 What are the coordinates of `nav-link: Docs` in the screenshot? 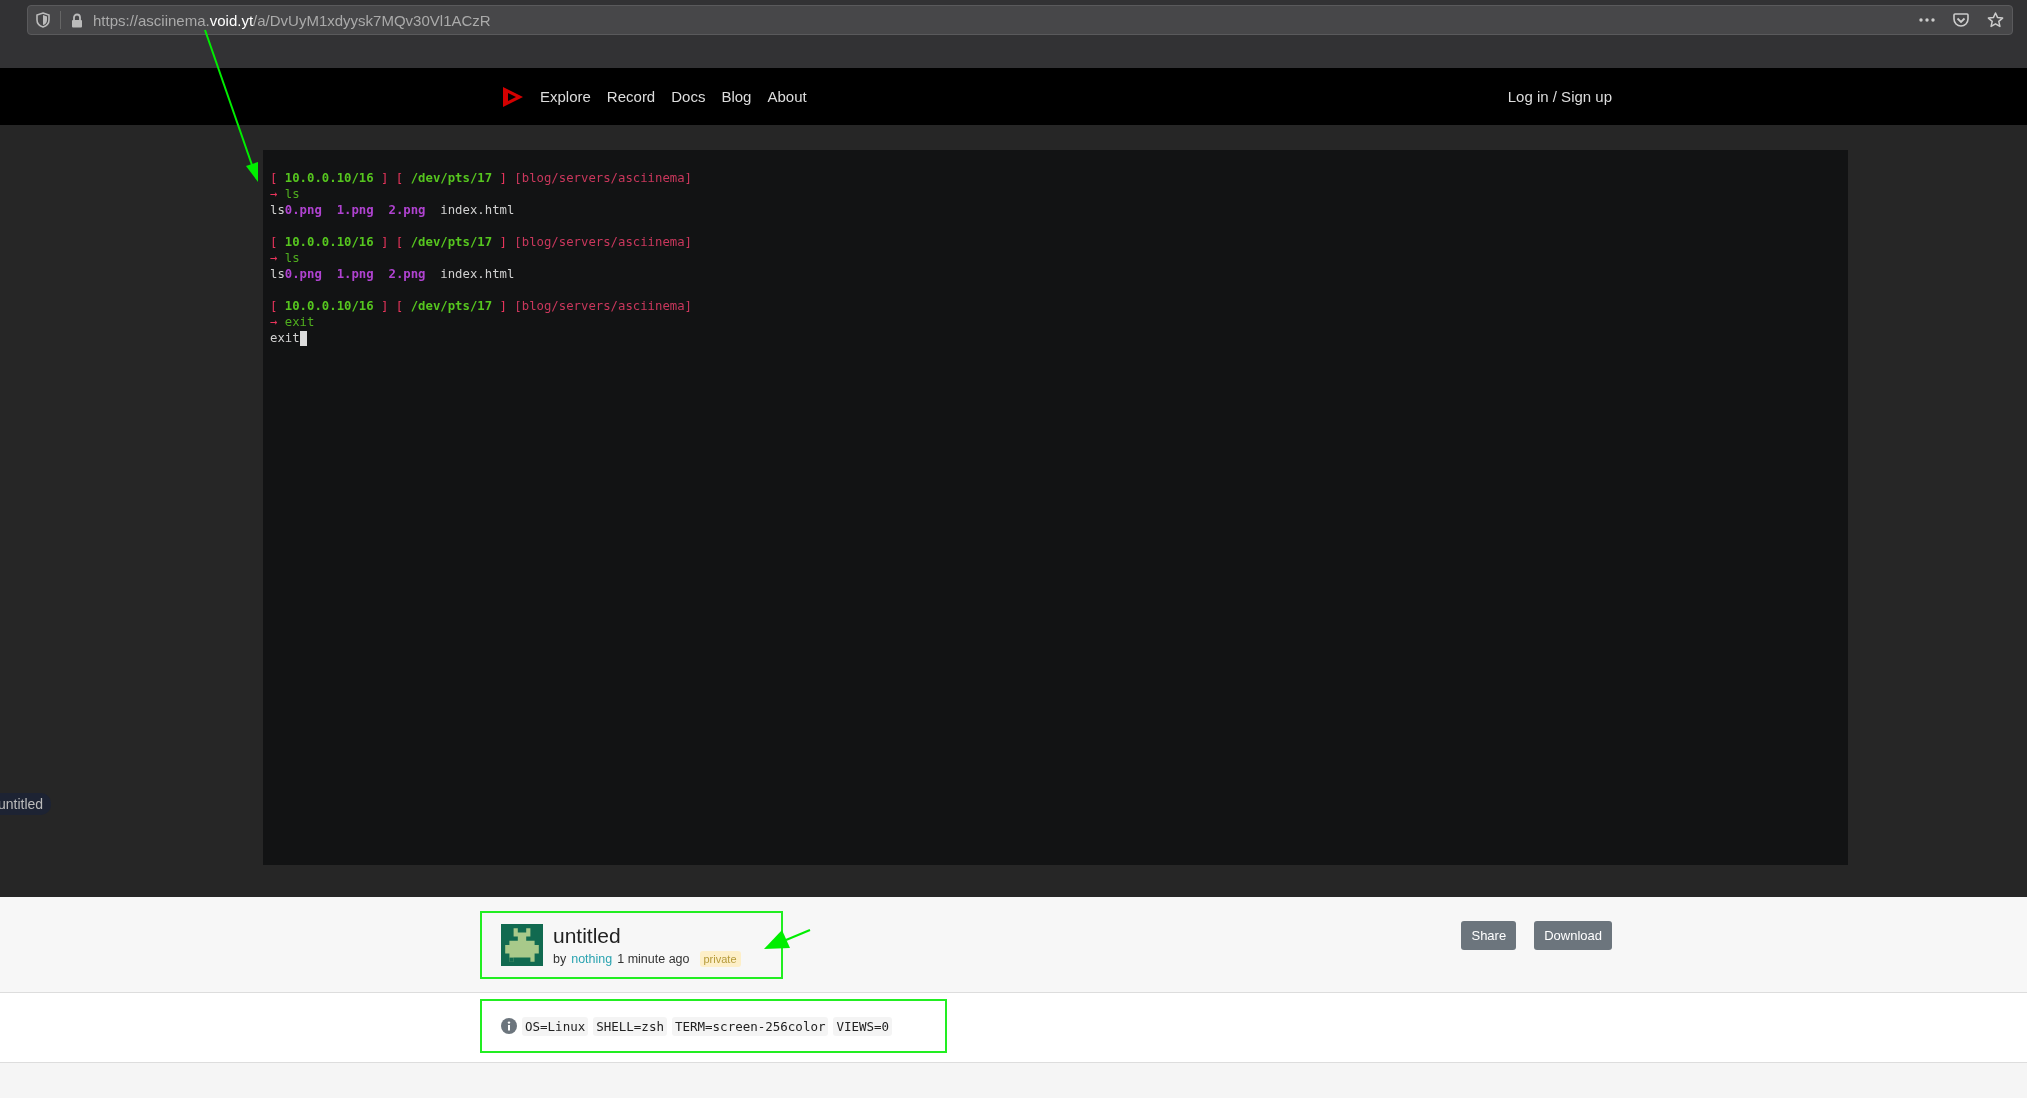 It's located at (688, 96).